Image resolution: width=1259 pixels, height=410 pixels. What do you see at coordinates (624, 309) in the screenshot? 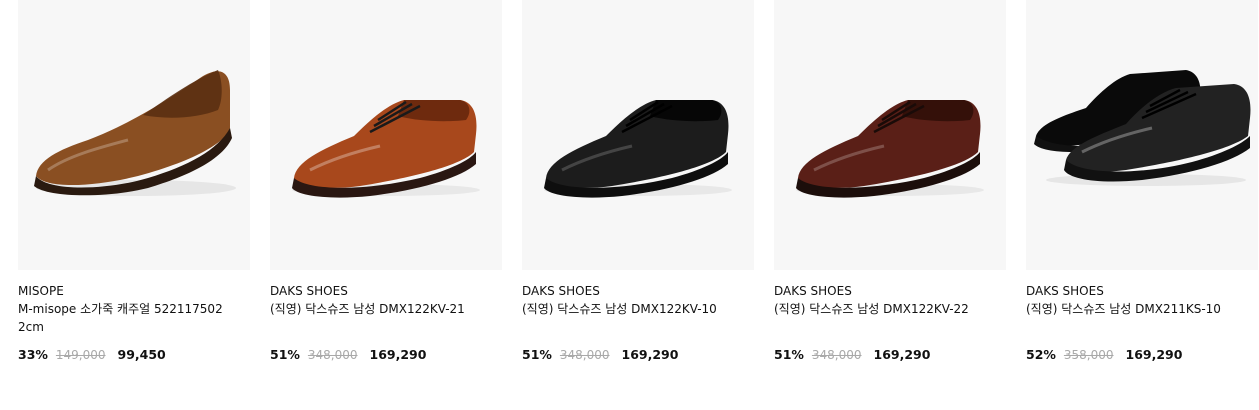
I see `product-name: (직영) 닥스슈즈 남성 DMX122KV-10` at bounding box center [624, 309].